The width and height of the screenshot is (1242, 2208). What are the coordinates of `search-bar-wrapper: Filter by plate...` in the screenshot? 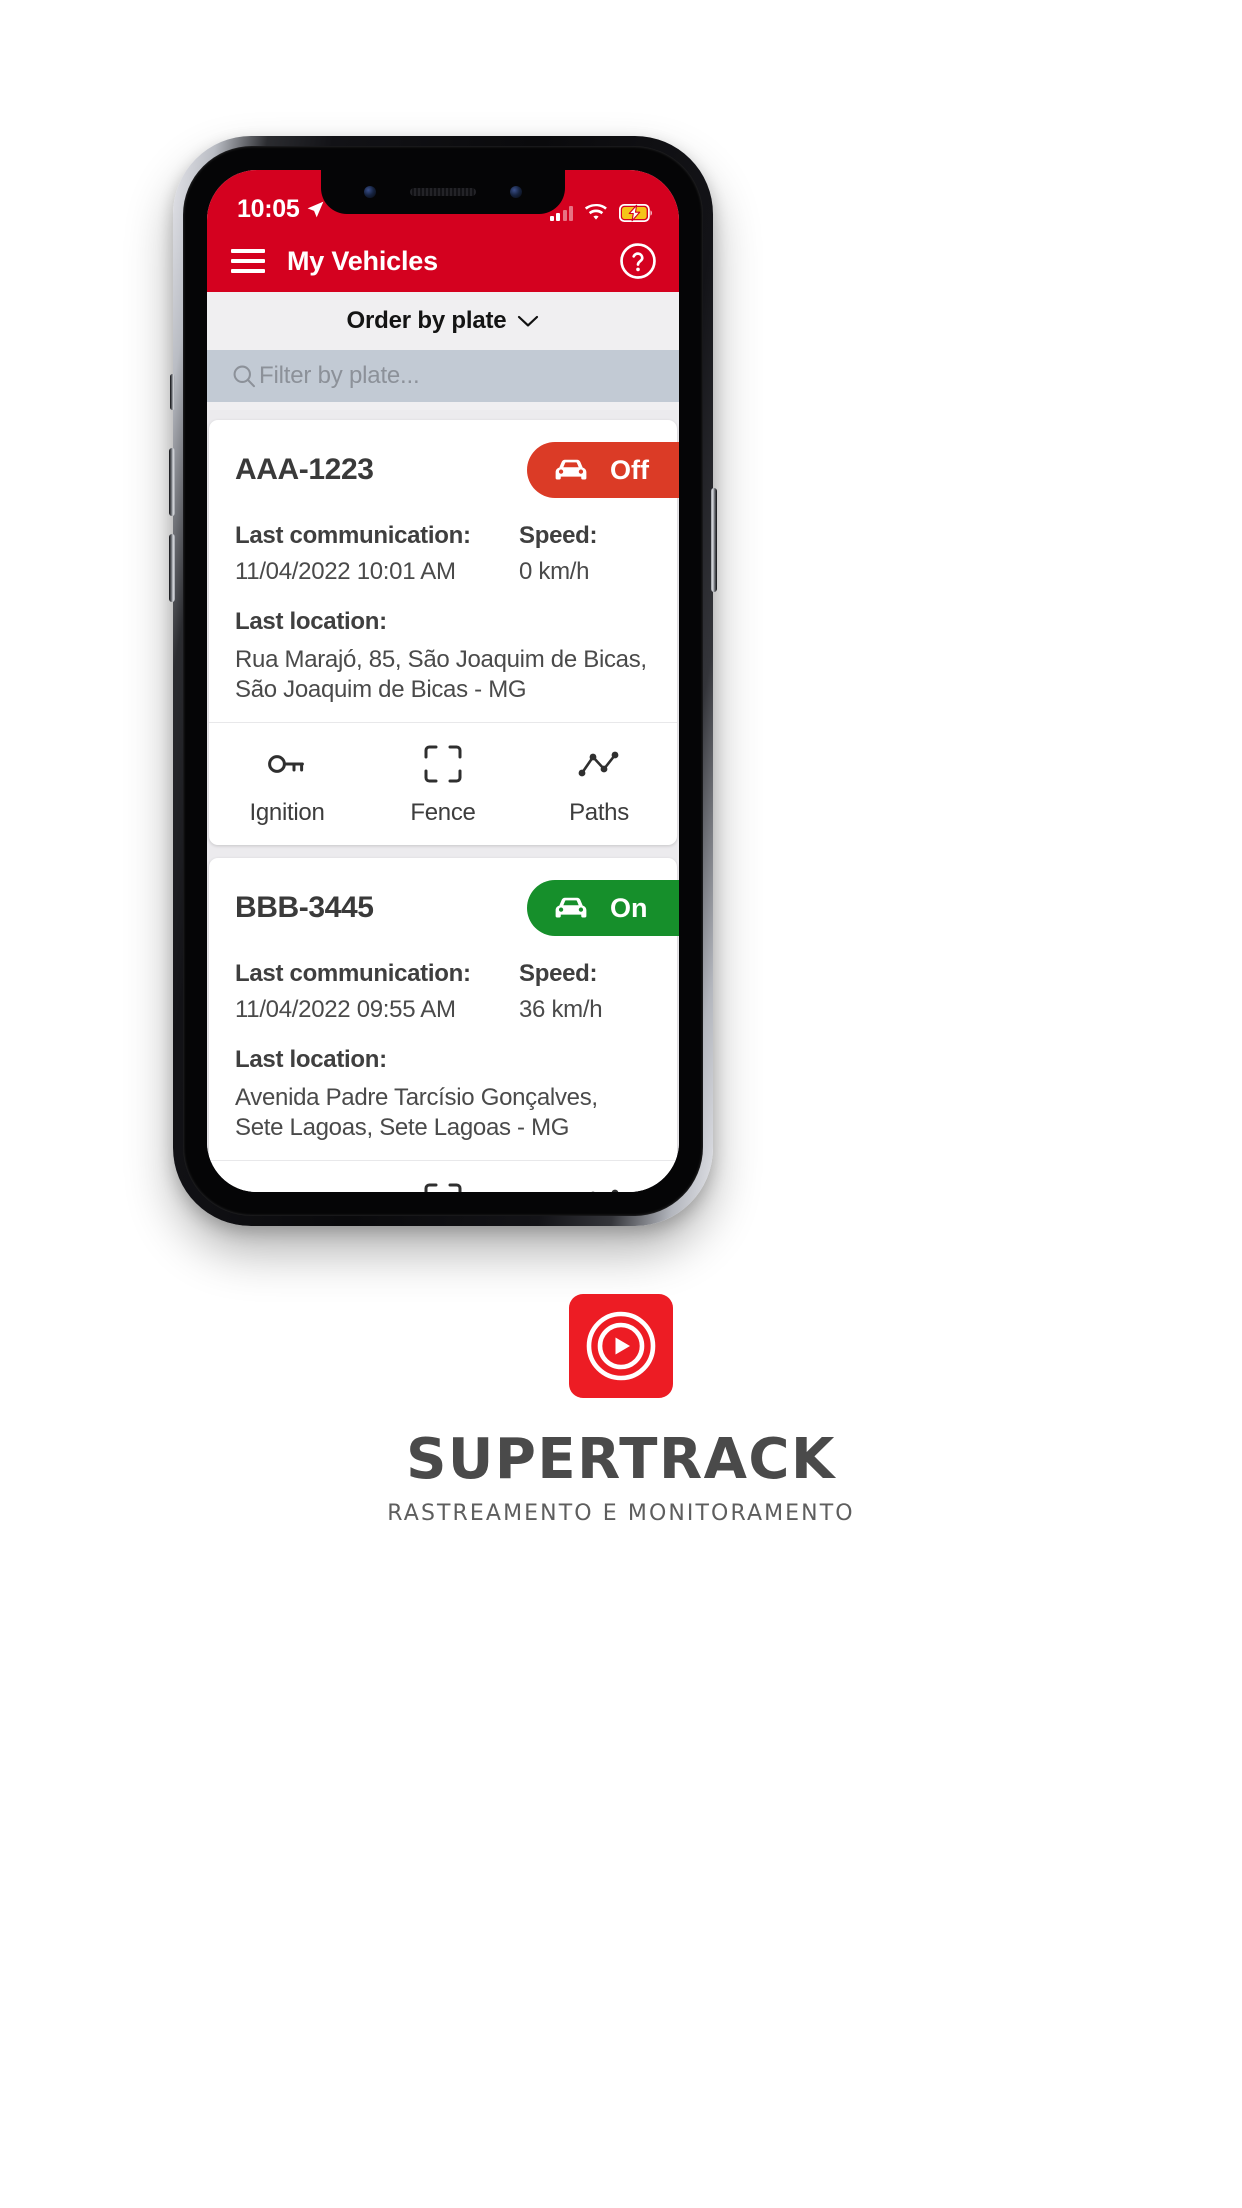 It's located at (443, 380).